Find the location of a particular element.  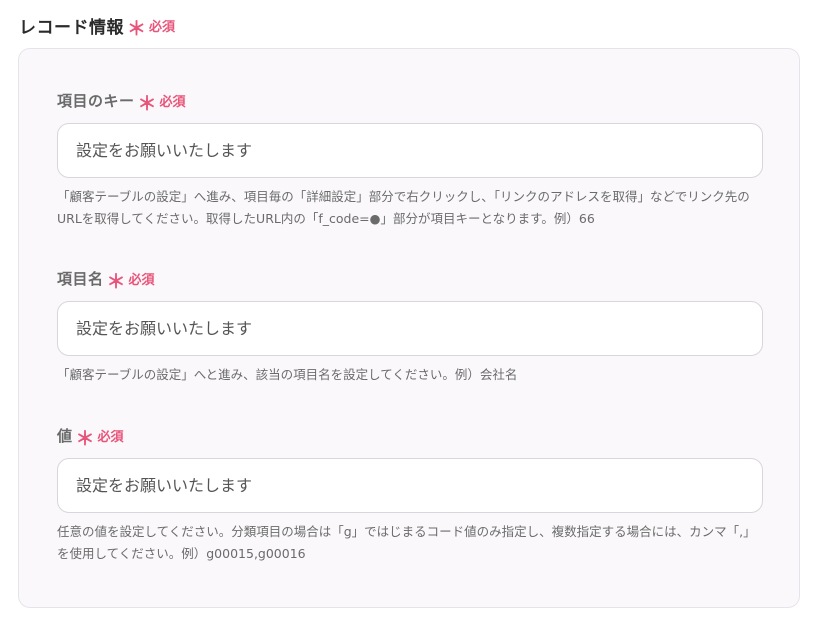

section-header: レコード情報 ＊ 必須 is located at coordinates (97, 26).